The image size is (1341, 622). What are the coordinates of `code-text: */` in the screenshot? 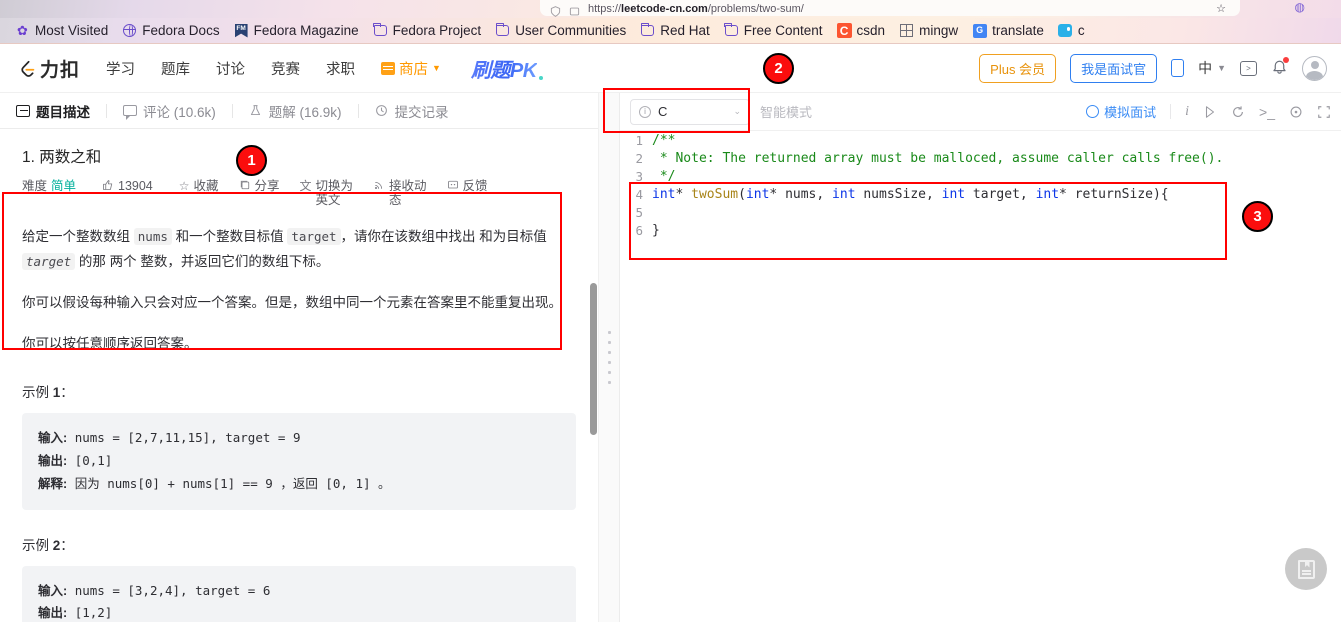 It's located at (664, 176).